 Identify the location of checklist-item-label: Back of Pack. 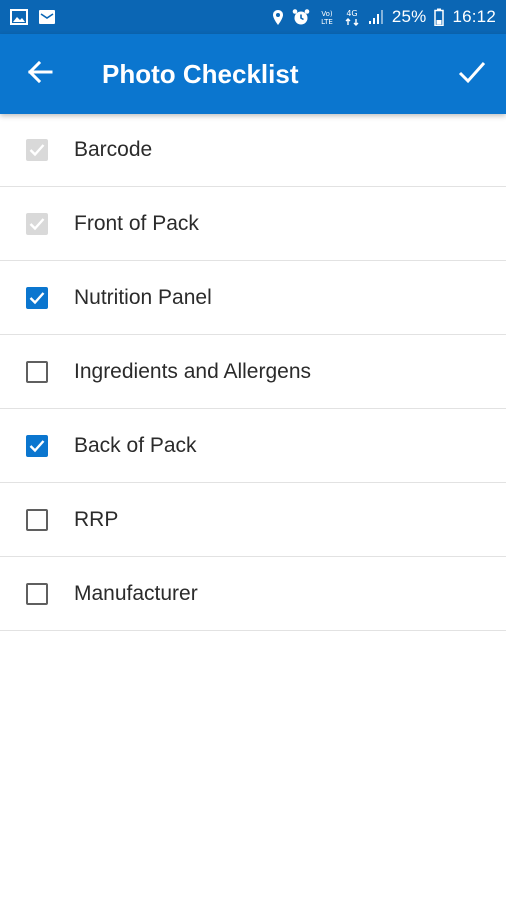
(135, 445).